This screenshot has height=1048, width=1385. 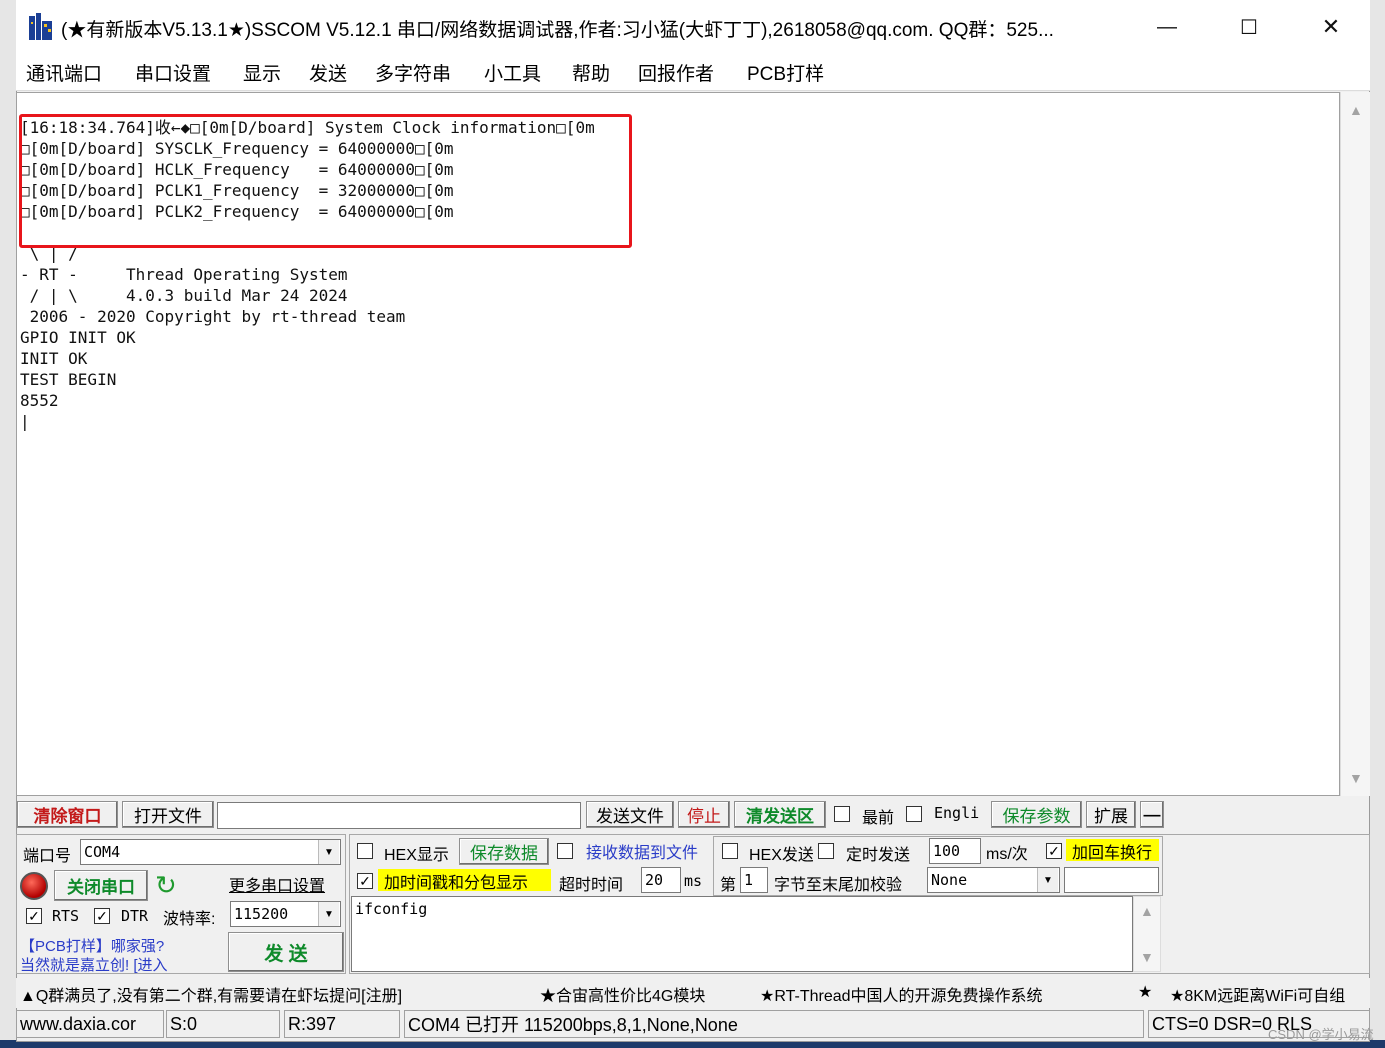 What do you see at coordinates (955, 851) in the screenshot?
I see `interval-input: 100` at bounding box center [955, 851].